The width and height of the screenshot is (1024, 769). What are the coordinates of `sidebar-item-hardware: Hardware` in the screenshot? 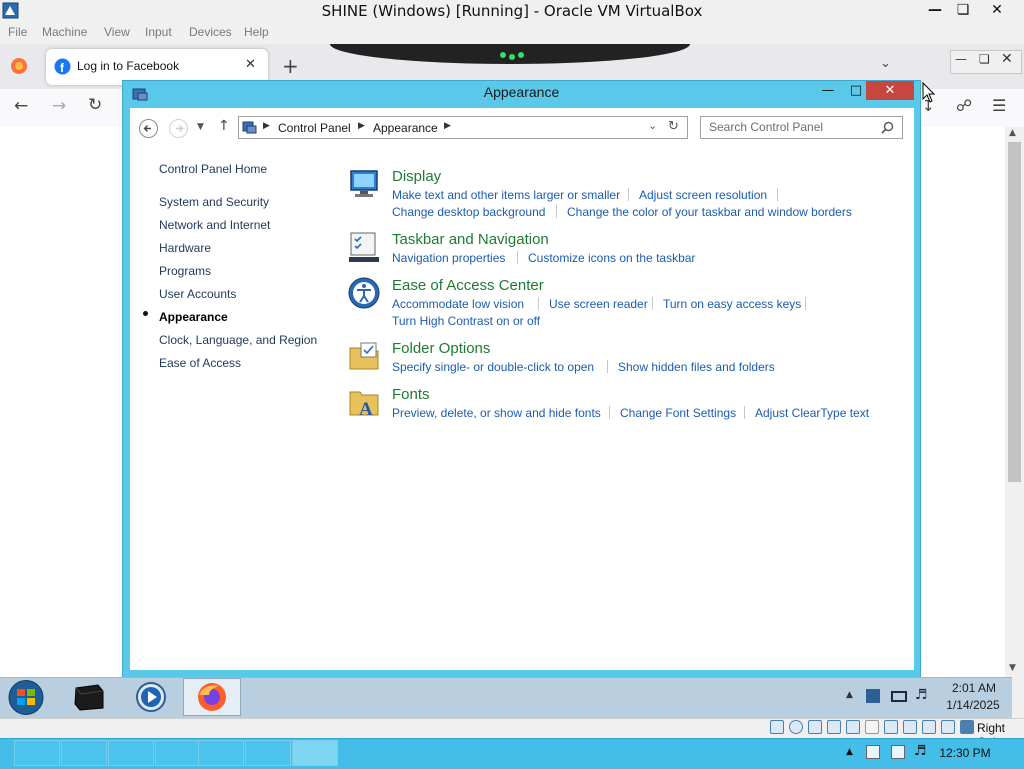 It's located at (185, 248).